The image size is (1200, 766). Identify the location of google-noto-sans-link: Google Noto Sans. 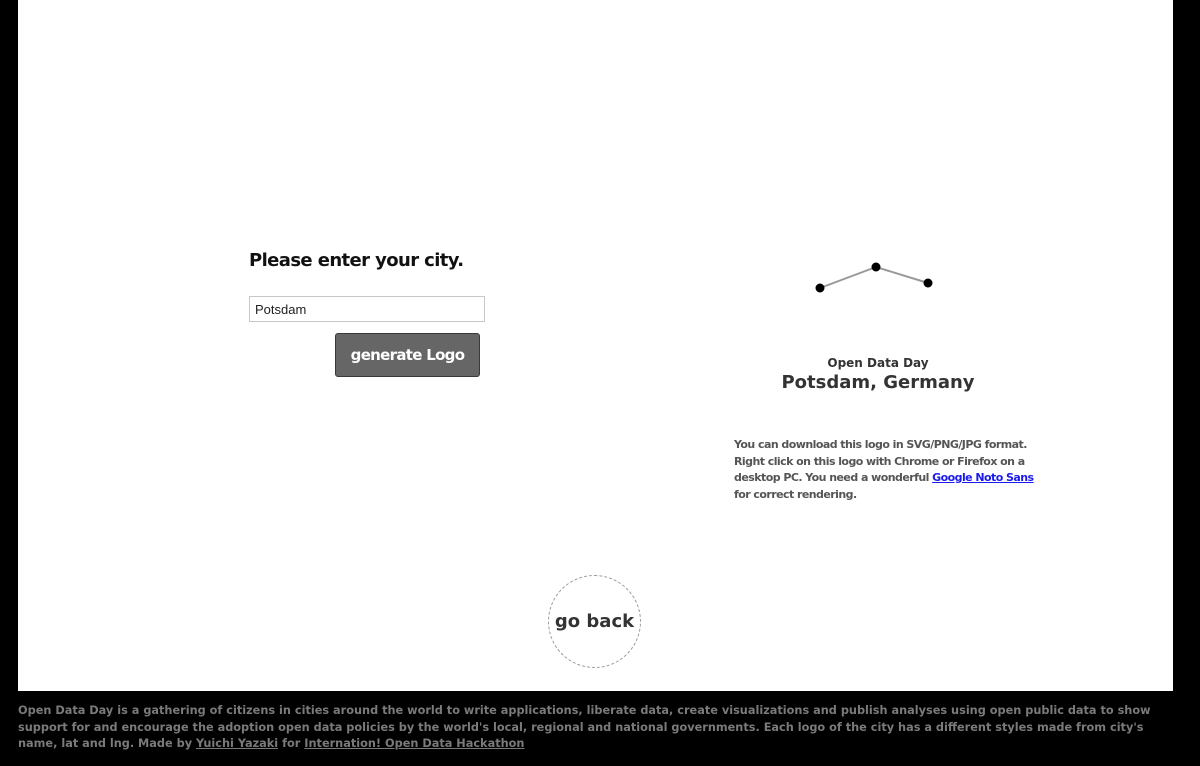
(983, 477).